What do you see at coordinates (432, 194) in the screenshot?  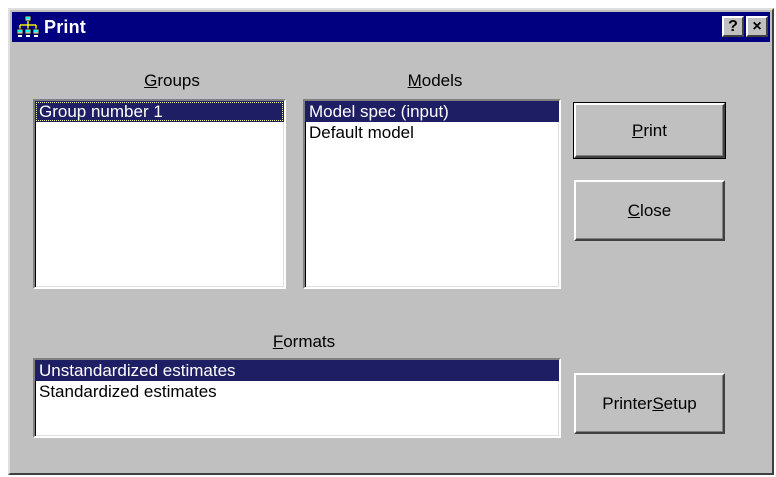 I see `models-listbox: Model spec (input) Default model` at bounding box center [432, 194].